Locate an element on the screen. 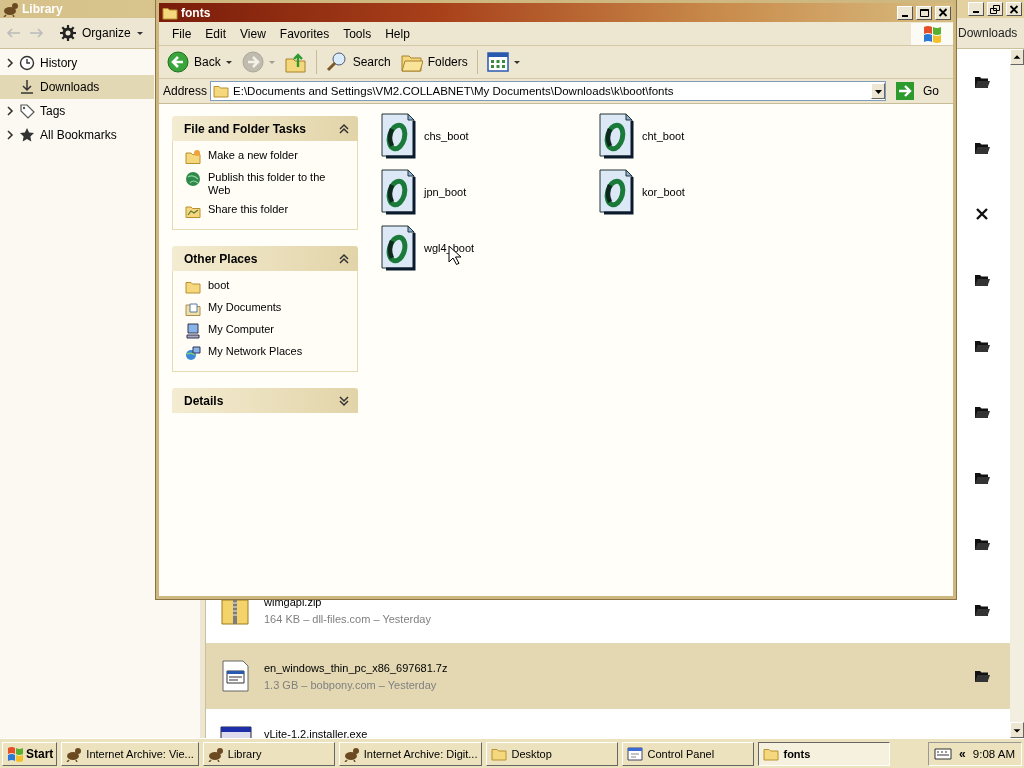 The width and height of the screenshot is (1024, 768). restore-button is located at coordinates (995, 9).